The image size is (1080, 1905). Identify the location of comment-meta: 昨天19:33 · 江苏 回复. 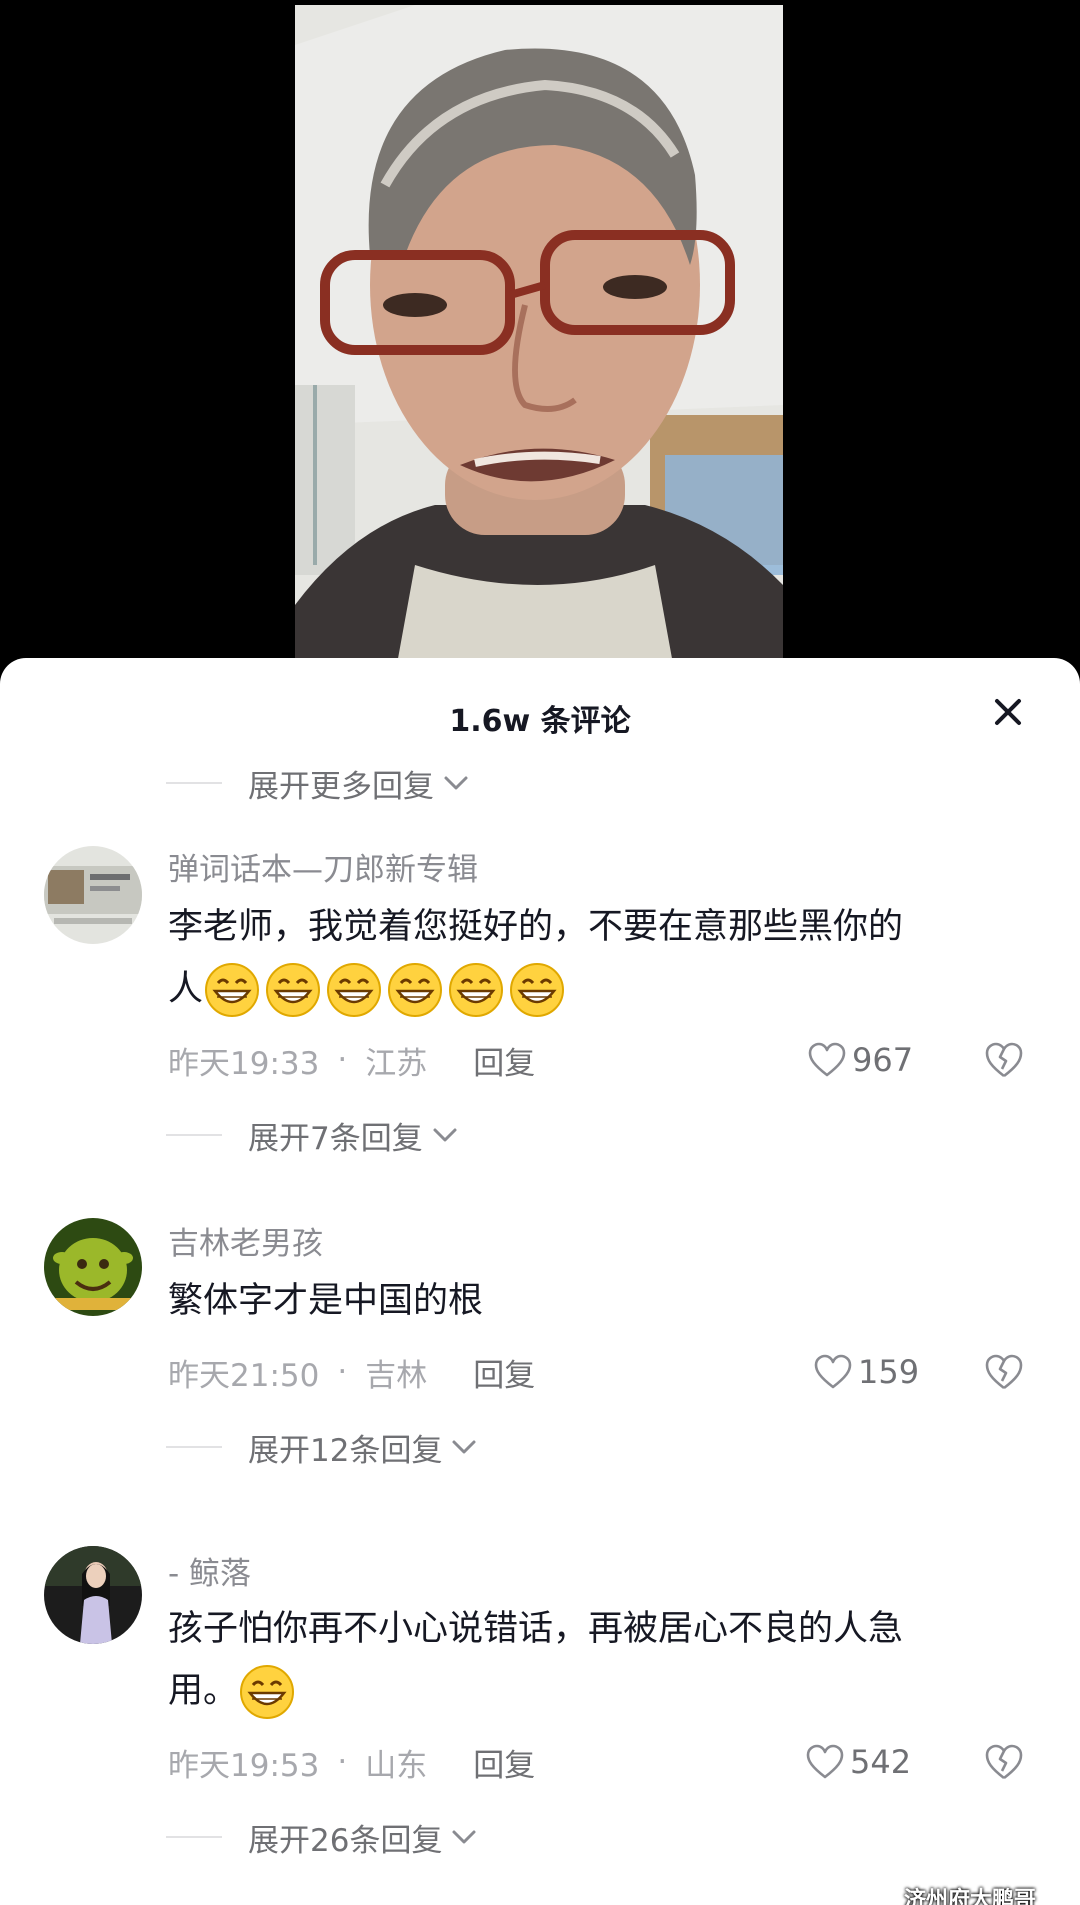
(351, 1060).